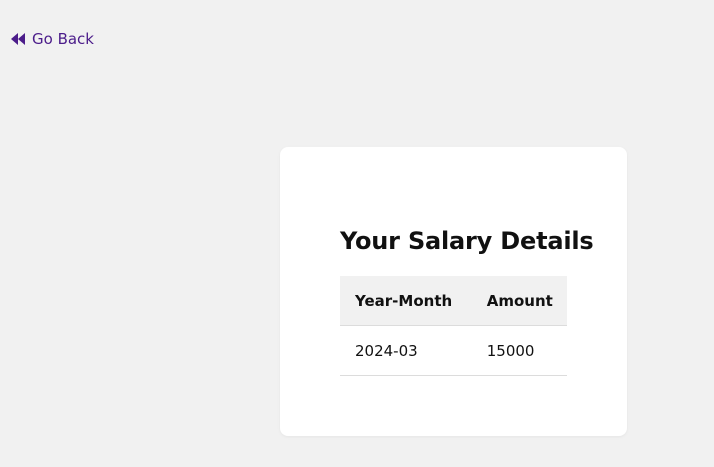  What do you see at coordinates (519, 301) in the screenshot?
I see `column-header-amount: Amount` at bounding box center [519, 301].